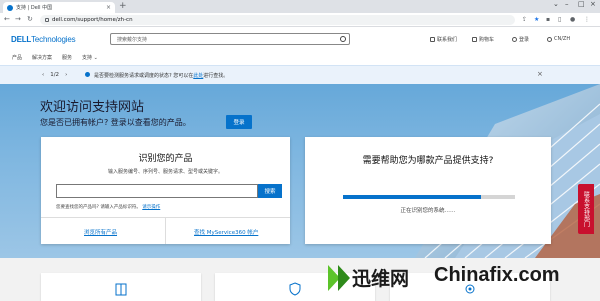 The height and width of the screenshot is (301, 600). Describe the element at coordinates (157, 191) in the screenshot. I see `product-identifier-input` at that location.